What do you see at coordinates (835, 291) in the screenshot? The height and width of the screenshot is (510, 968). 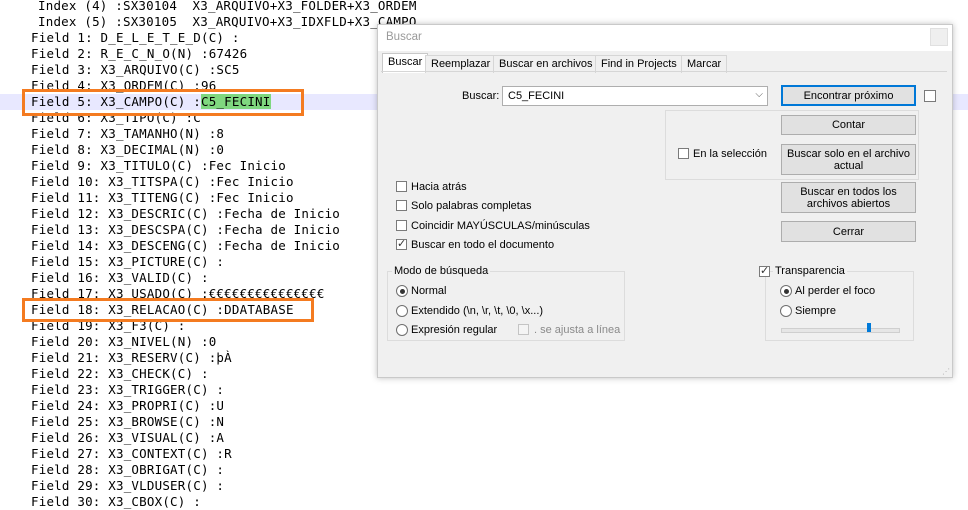 I see `transparency-on-focus-lost-label: Al perder el foco` at bounding box center [835, 291].